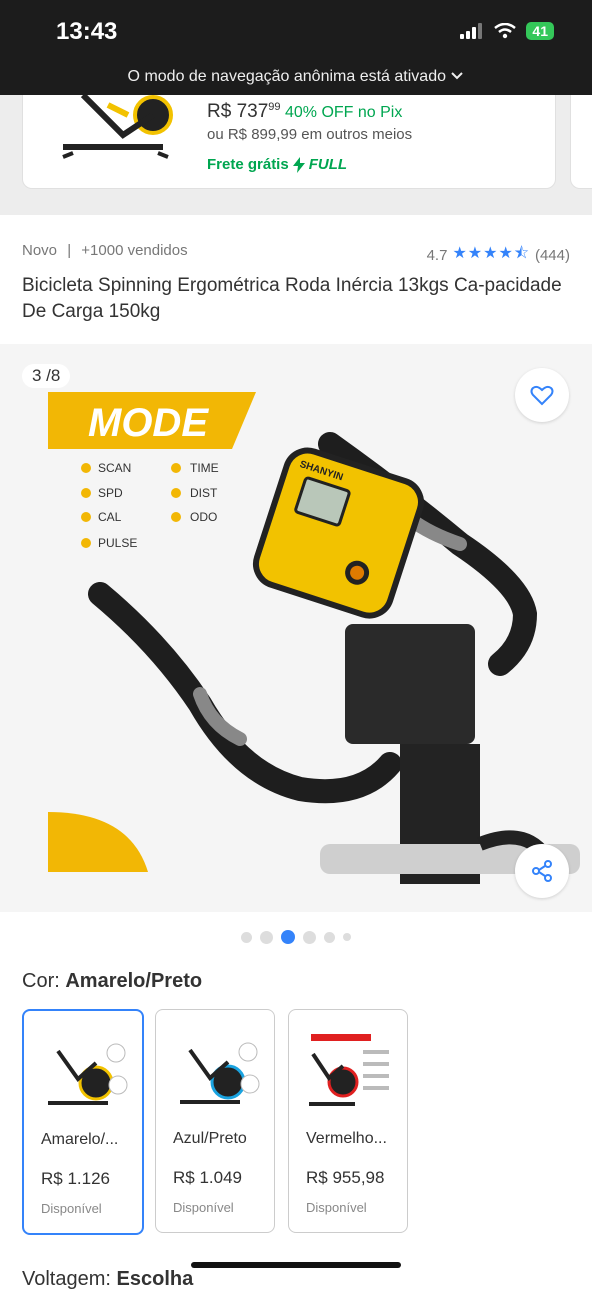 The width and height of the screenshot is (592, 1291). I want to click on color-label: Cor:, so click(41, 981).